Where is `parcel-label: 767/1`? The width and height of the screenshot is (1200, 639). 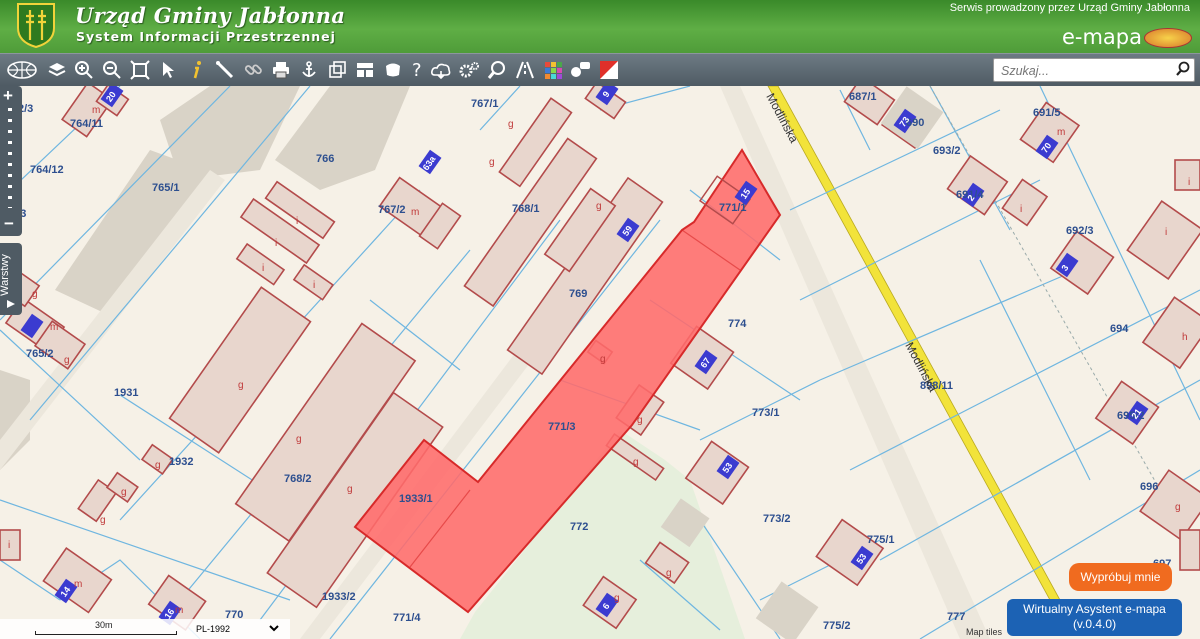 parcel-label: 767/1 is located at coordinates (485, 104).